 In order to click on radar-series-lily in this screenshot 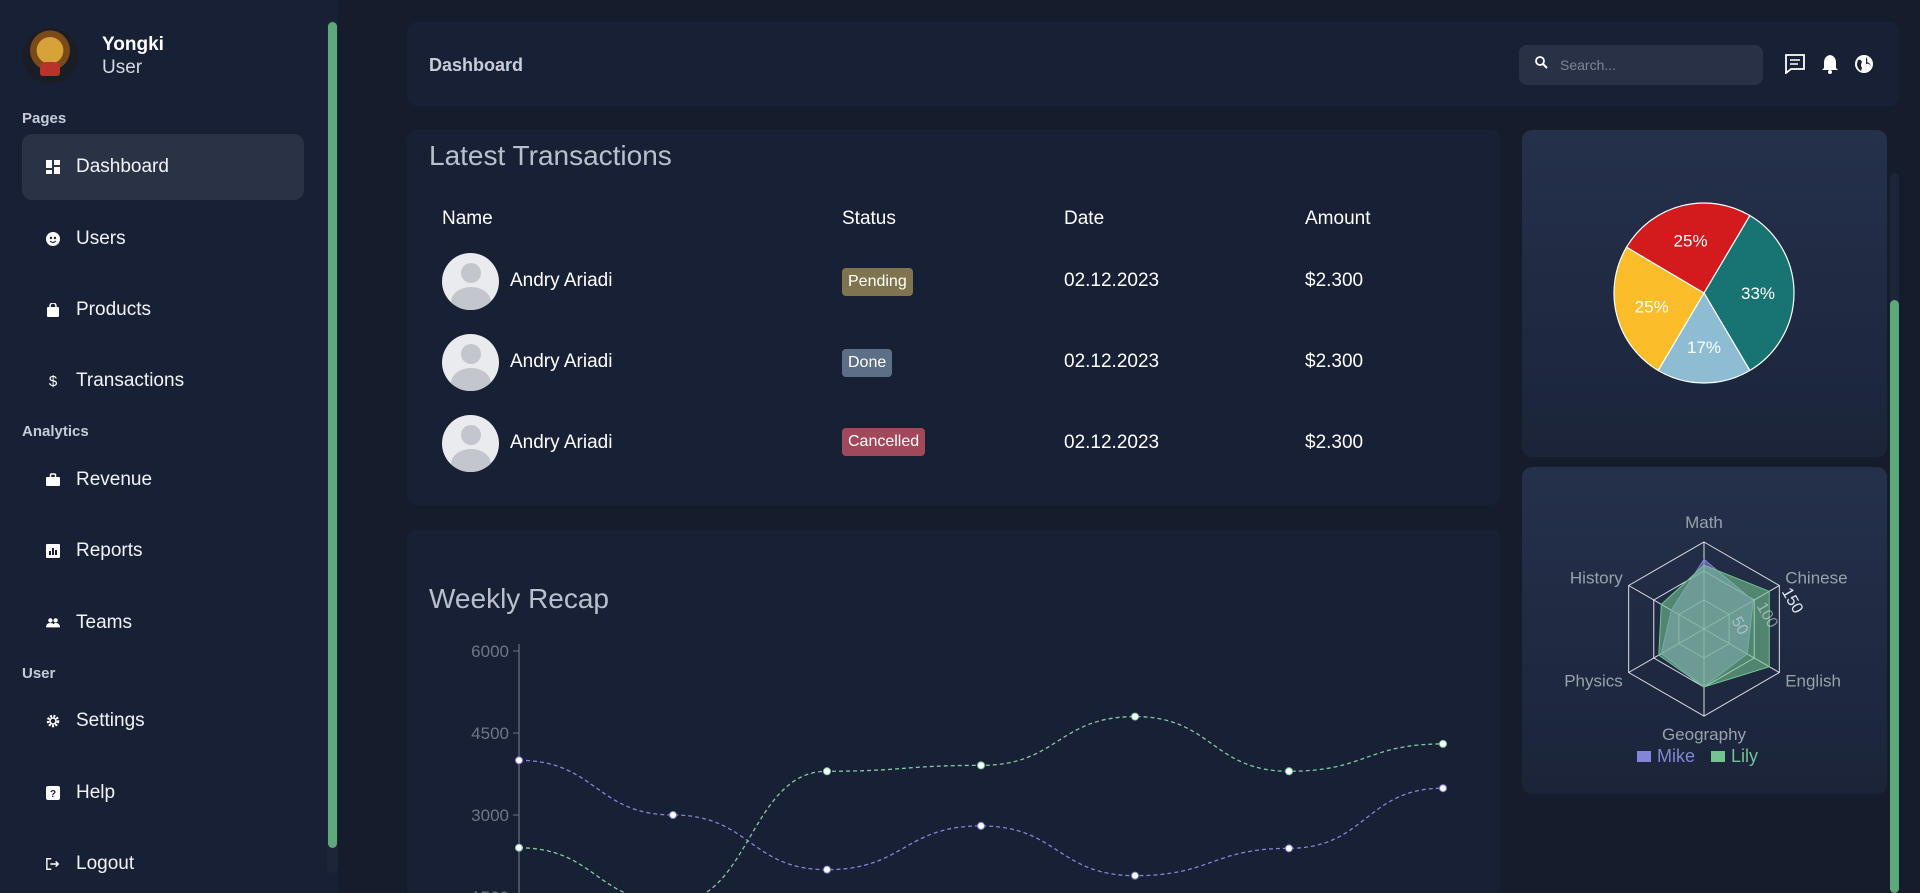, I will do `click(1714, 626)`.